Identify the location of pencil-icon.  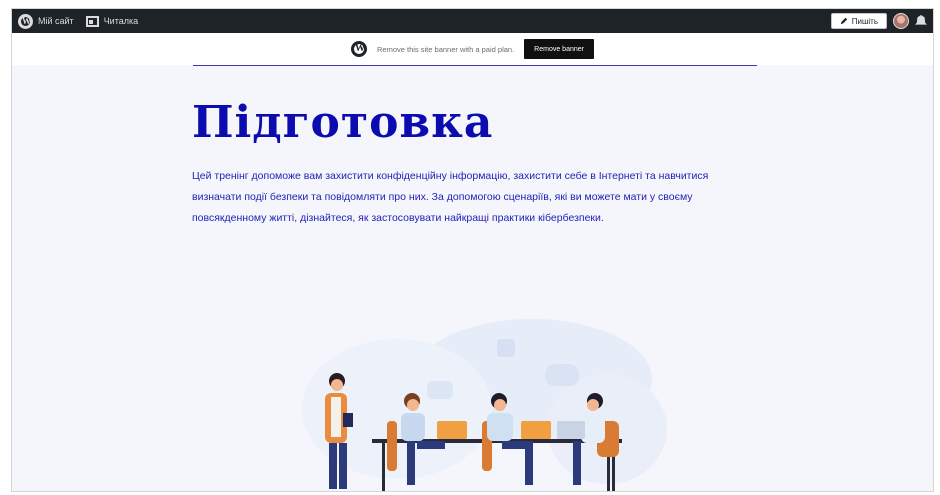
(843, 21).